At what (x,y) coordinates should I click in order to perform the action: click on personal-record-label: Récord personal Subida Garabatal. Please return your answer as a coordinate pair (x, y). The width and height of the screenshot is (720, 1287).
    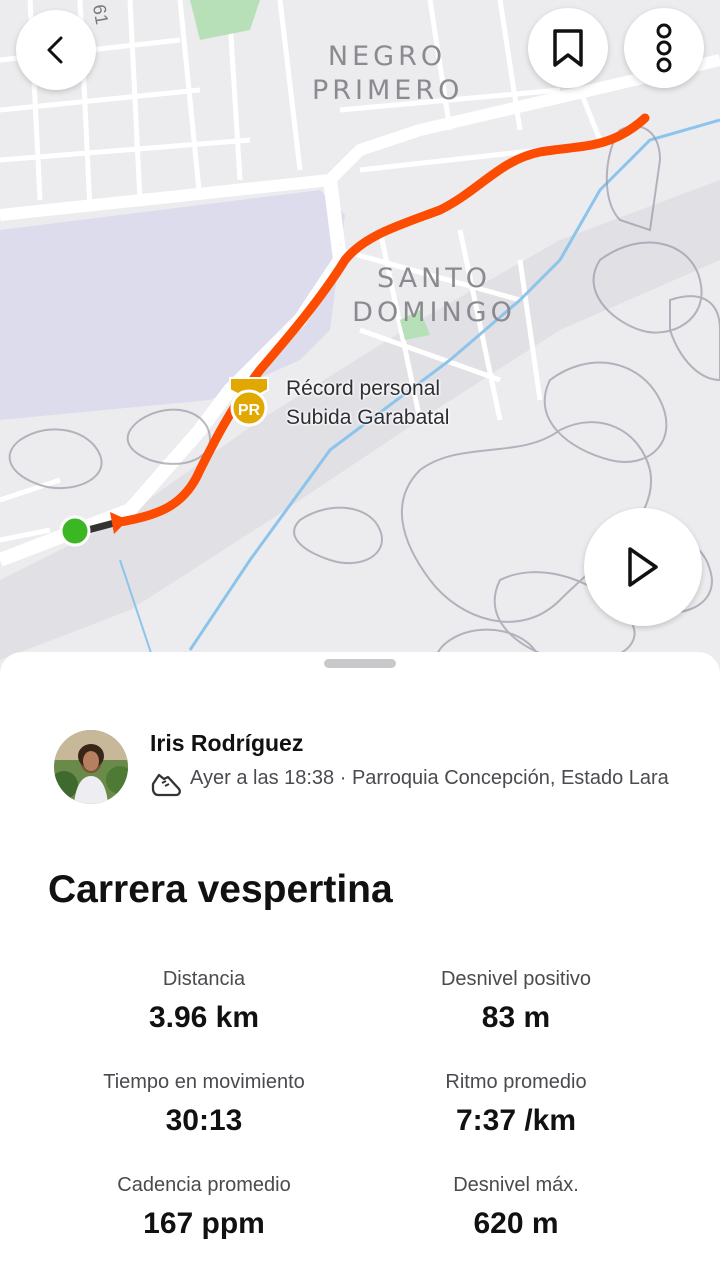
    Looking at the image, I should click on (367, 403).